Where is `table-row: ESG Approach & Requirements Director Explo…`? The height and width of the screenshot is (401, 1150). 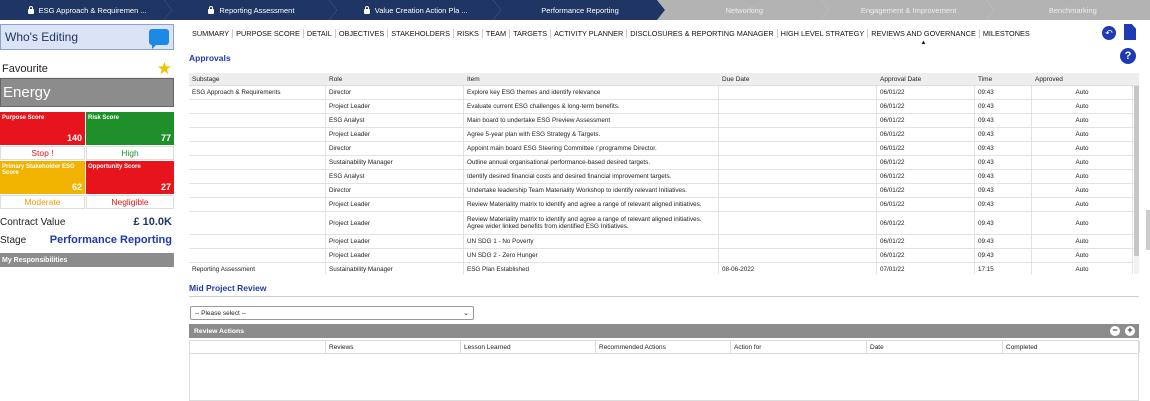 table-row: ESG Approach & Requirements Director Explo… is located at coordinates (664, 93).